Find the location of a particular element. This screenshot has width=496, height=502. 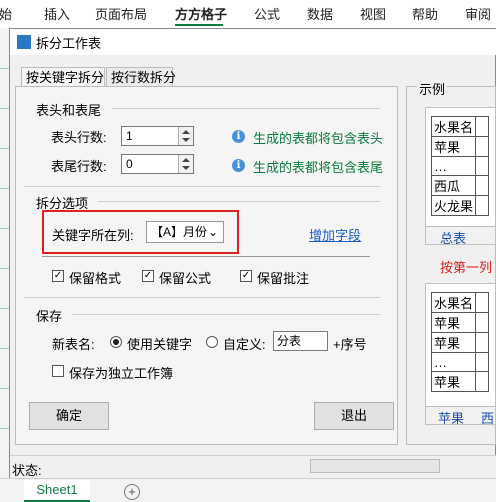

keep-format-checkbox: ✓ is located at coordinates (58, 276).